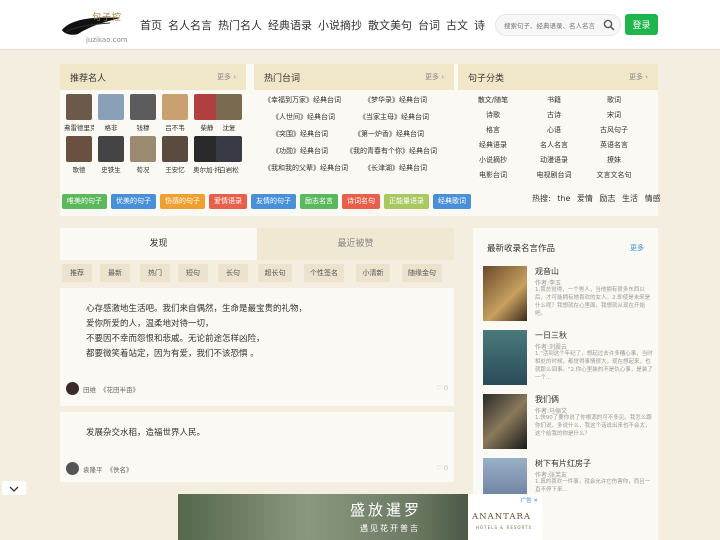  Describe the element at coordinates (554, 130) in the screenshot. I see `category-item: 心语` at that location.